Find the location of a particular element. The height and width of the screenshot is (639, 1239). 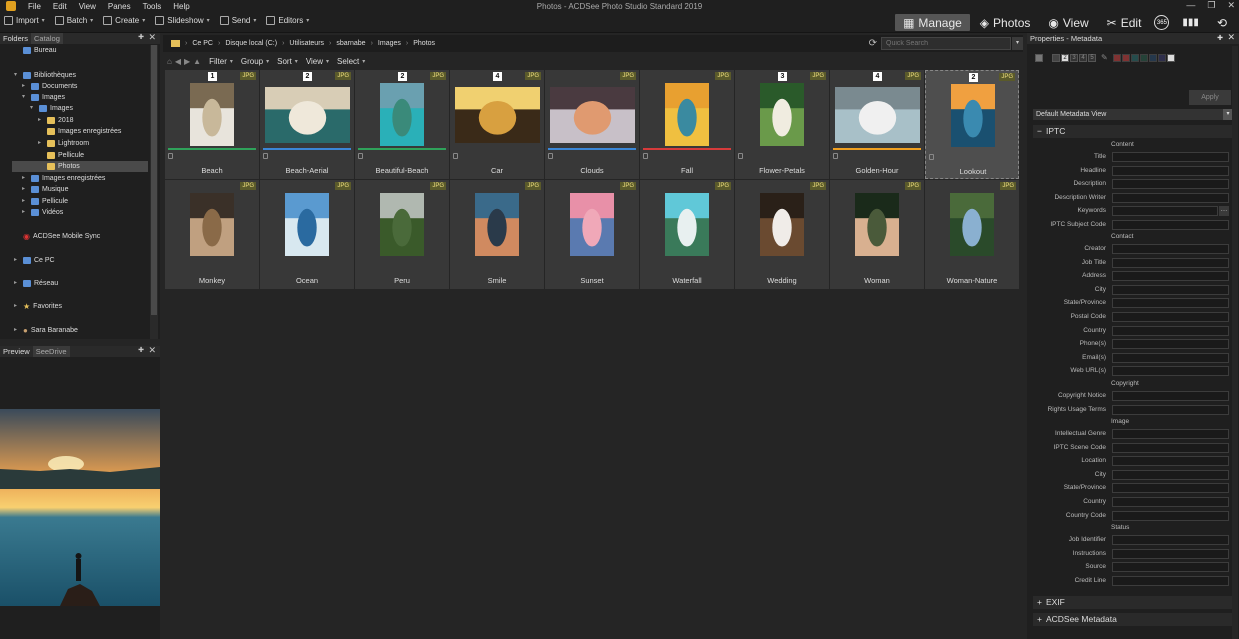

toolbar-import-button: Import ▾ is located at coordinates (24, 20).